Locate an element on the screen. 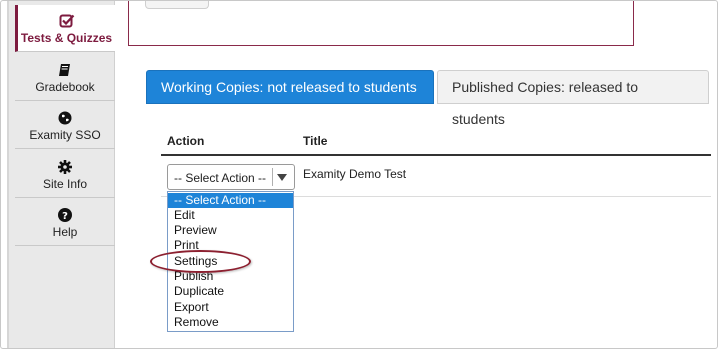 The height and width of the screenshot is (349, 718). sidebar-item-examity-sso: Examity SSO is located at coordinates (65, 125).